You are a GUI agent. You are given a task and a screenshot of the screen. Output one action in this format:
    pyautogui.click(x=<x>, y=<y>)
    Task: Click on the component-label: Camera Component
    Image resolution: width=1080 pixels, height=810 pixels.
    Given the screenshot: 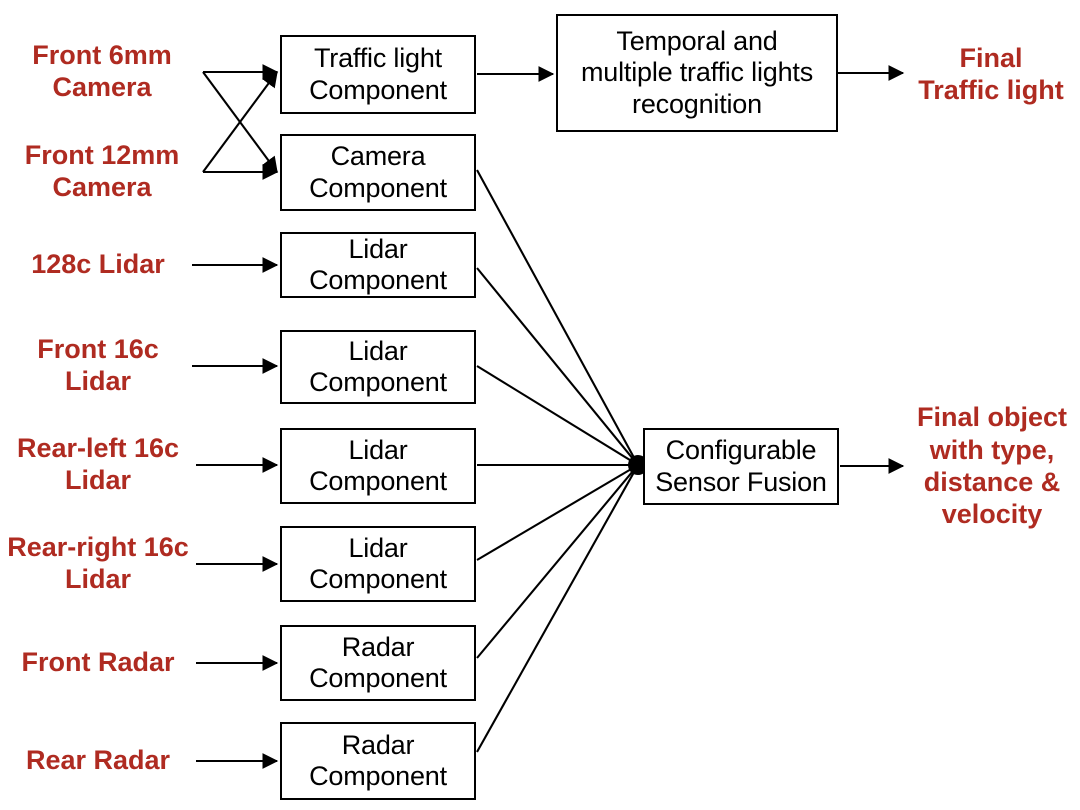 What is the action you would take?
    pyautogui.click(x=378, y=172)
    